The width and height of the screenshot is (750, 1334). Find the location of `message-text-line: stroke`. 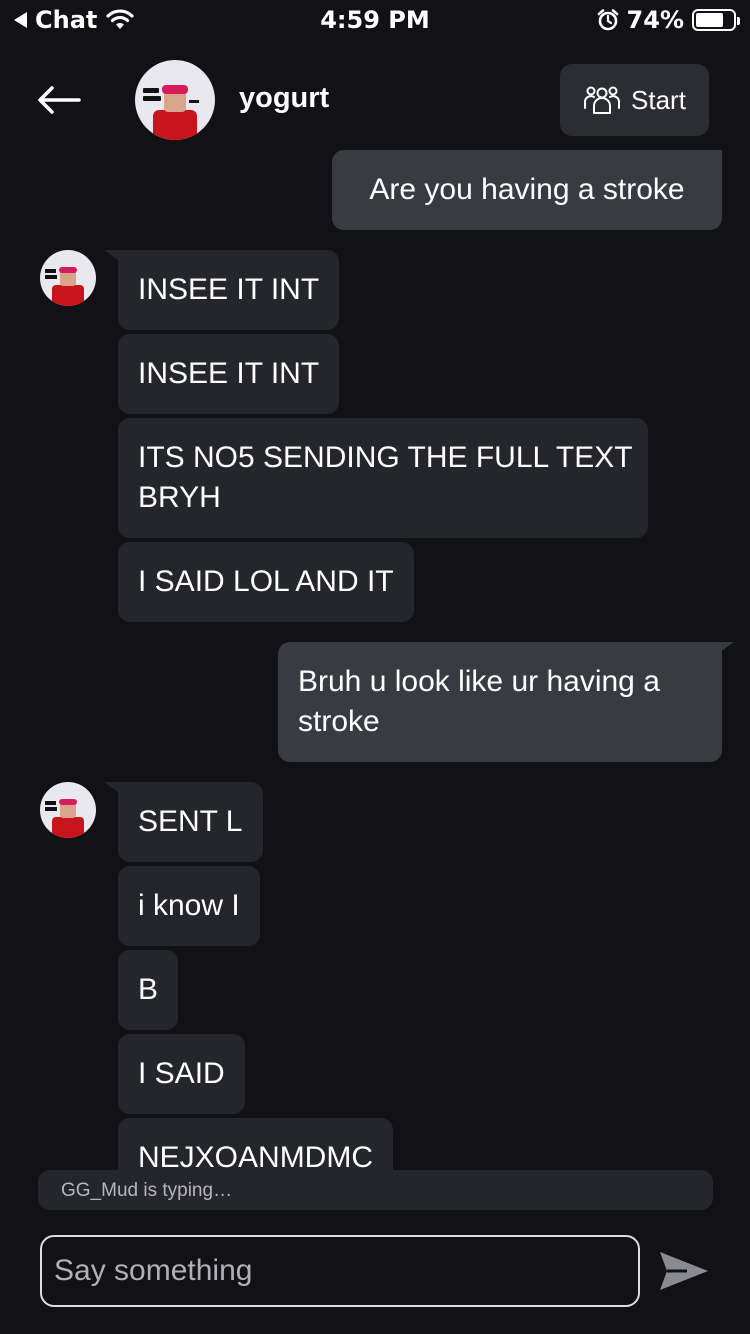

message-text-line: stroke is located at coordinates (339, 721).